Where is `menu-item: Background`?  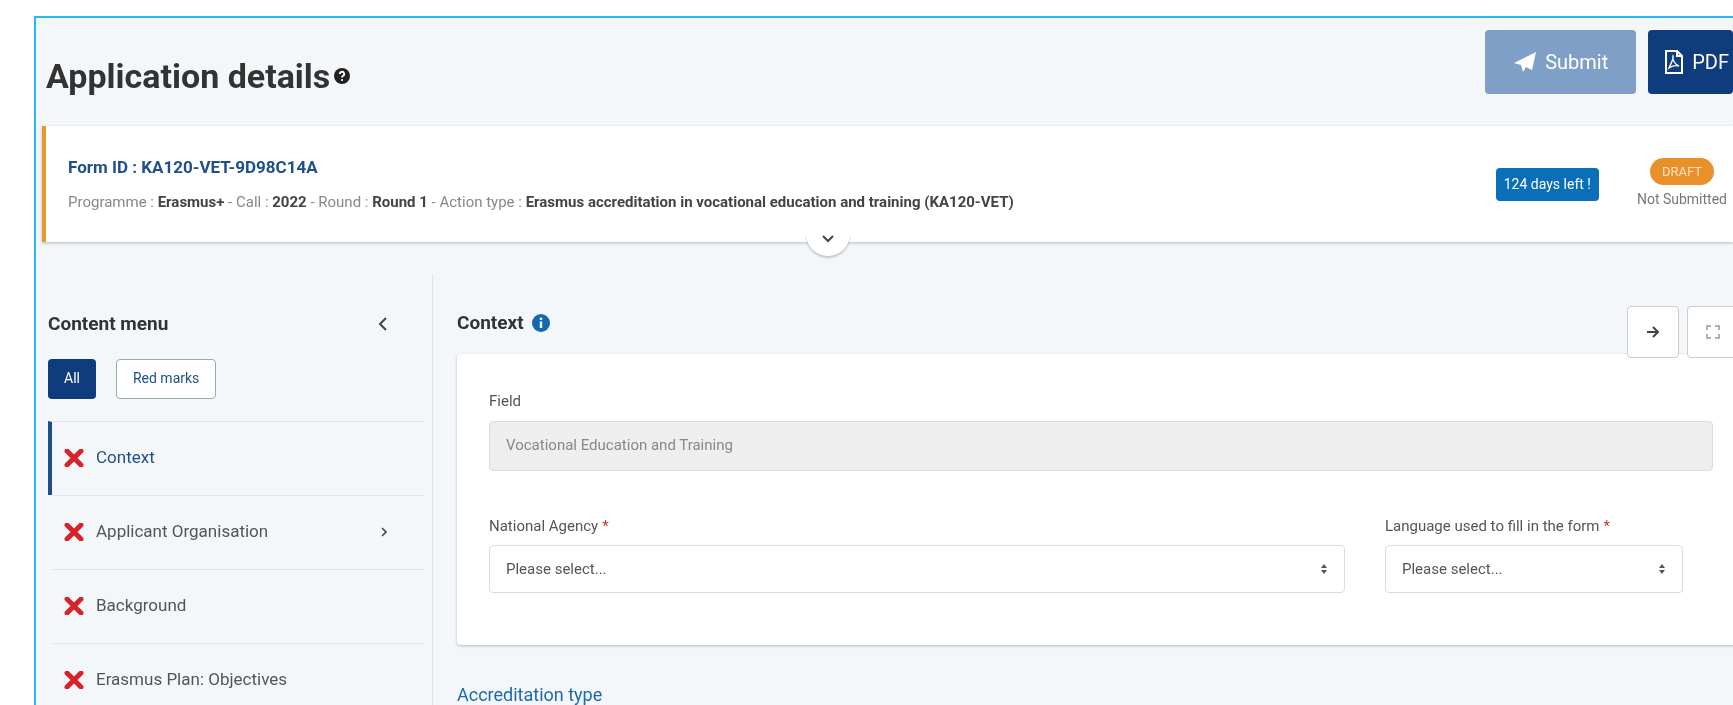 menu-item: Background is located at coordinates (238, 605).